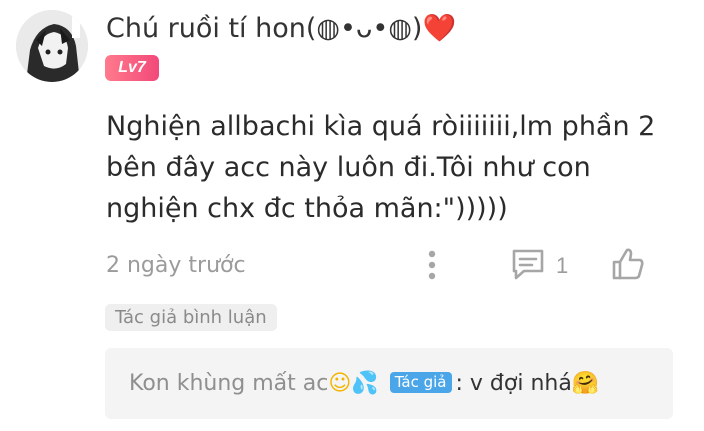 The image size is (704, 431). I want to click on author-badge: Tác giả, so click(420, 382).